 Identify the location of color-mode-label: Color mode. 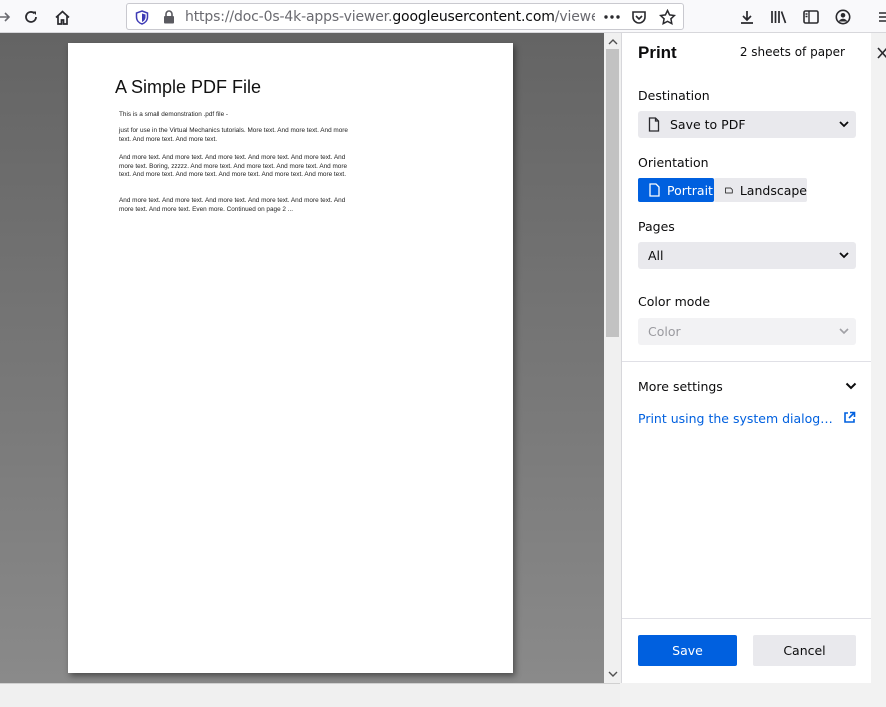
(674, 301).